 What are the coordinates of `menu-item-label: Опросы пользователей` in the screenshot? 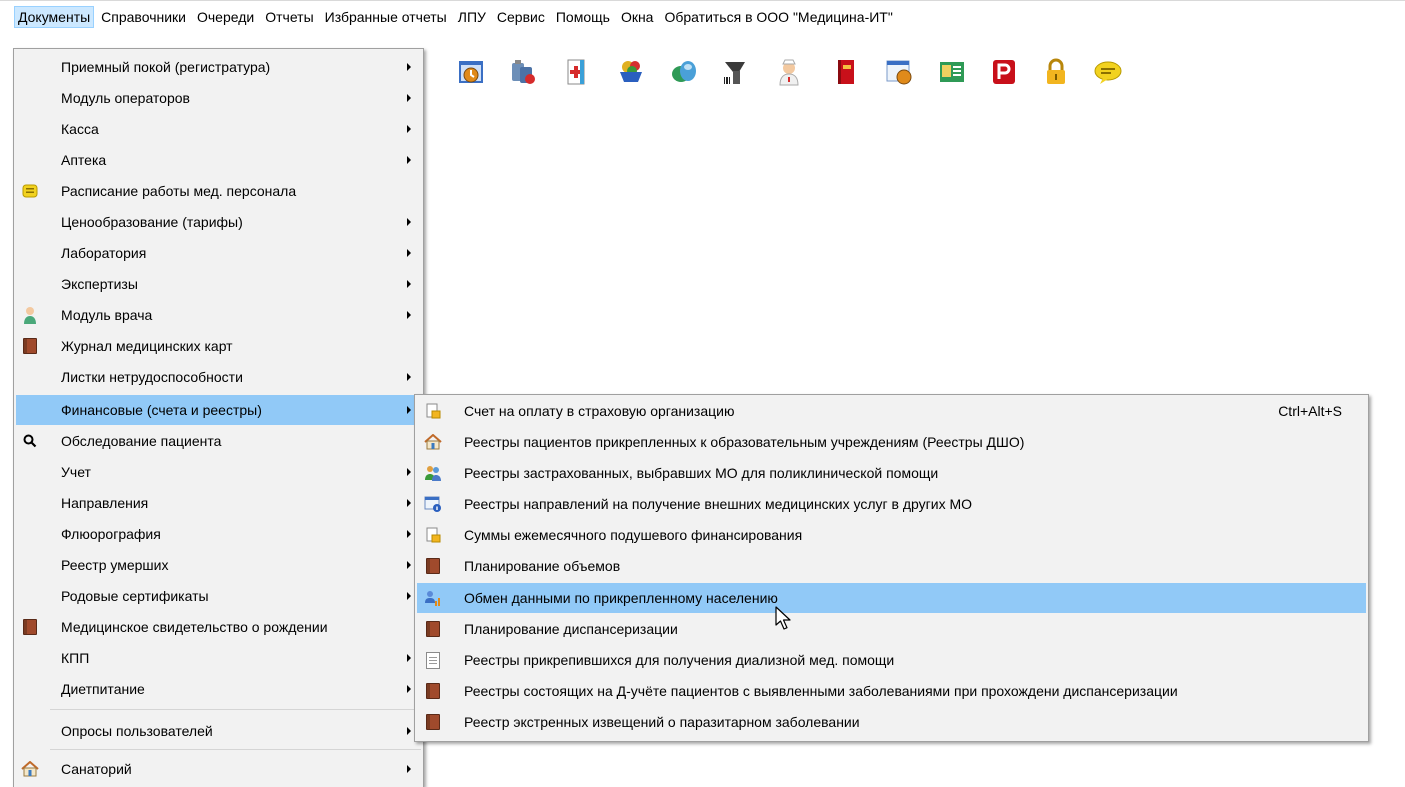 It's located at (137, 731).